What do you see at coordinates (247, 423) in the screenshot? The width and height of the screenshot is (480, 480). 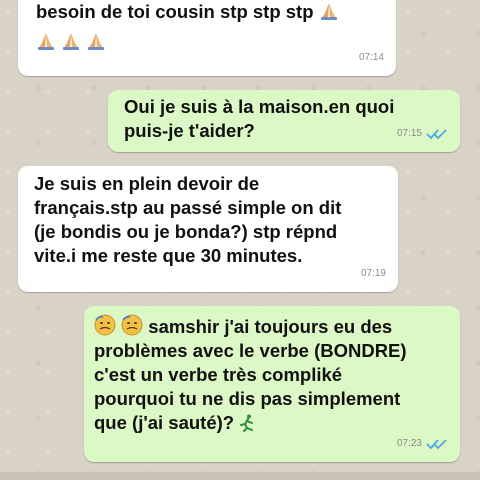 I see `running-person-emoji` at bounding box center [247, 423].